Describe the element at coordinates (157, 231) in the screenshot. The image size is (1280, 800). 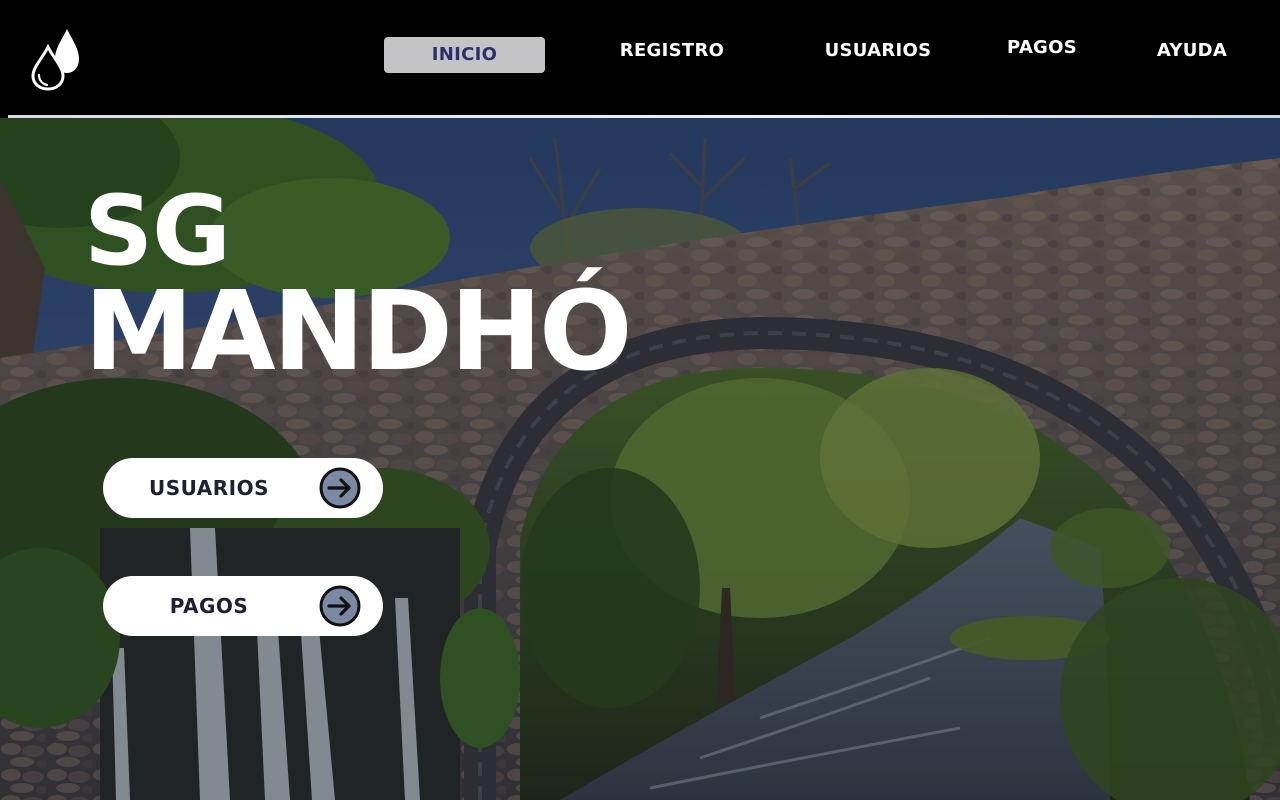
I see `site-title-line-1: SG` at that location.